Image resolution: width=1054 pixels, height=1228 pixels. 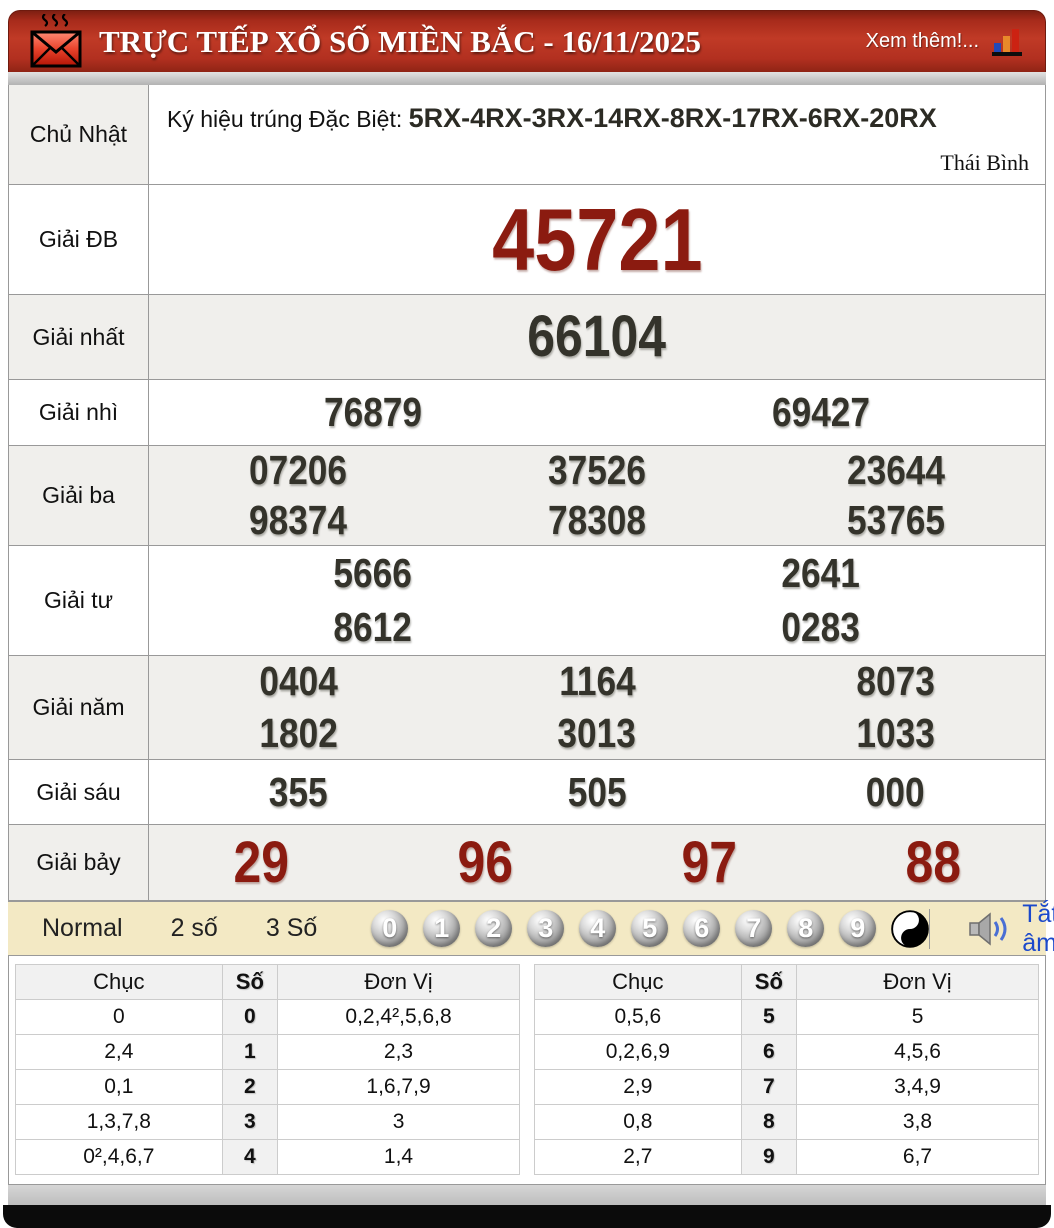 What do you see at coordinates (298, 470) in the screenshot?
I see `prize-number: 07206` at bounding box center [298, 470].